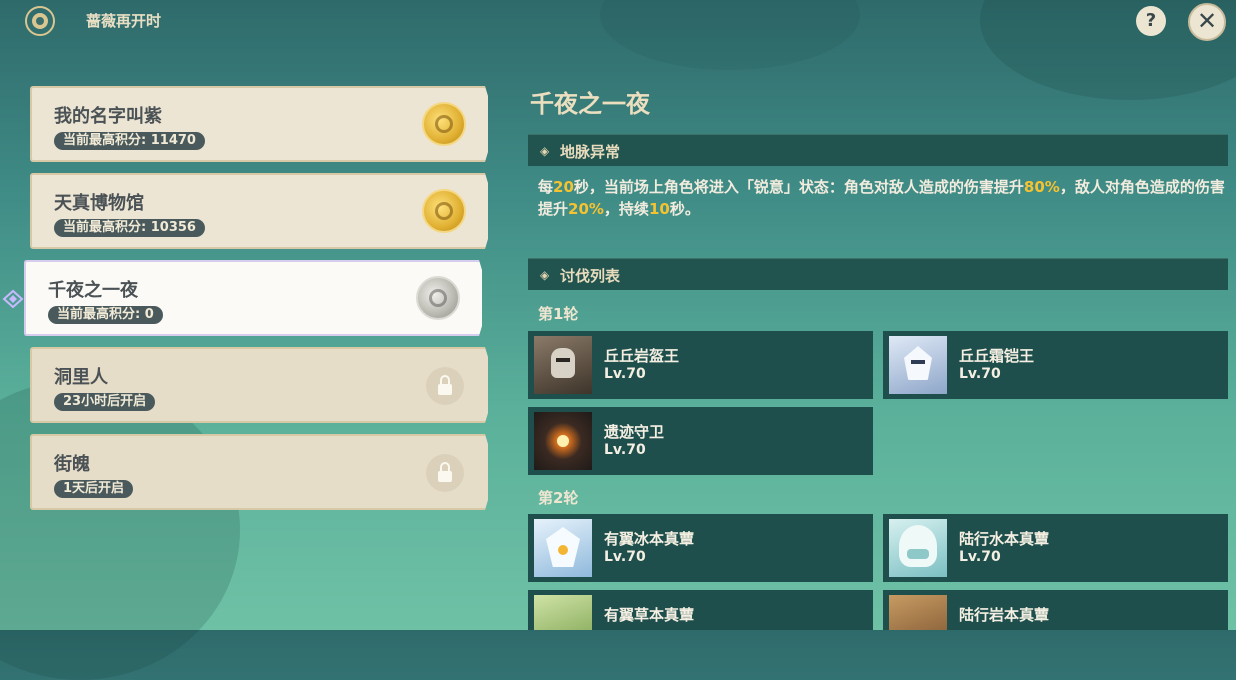  Describe the element at coordinates (105, 402) in the screenshot. I see `unlock-timer-badge: 23小时后开启` at that location.